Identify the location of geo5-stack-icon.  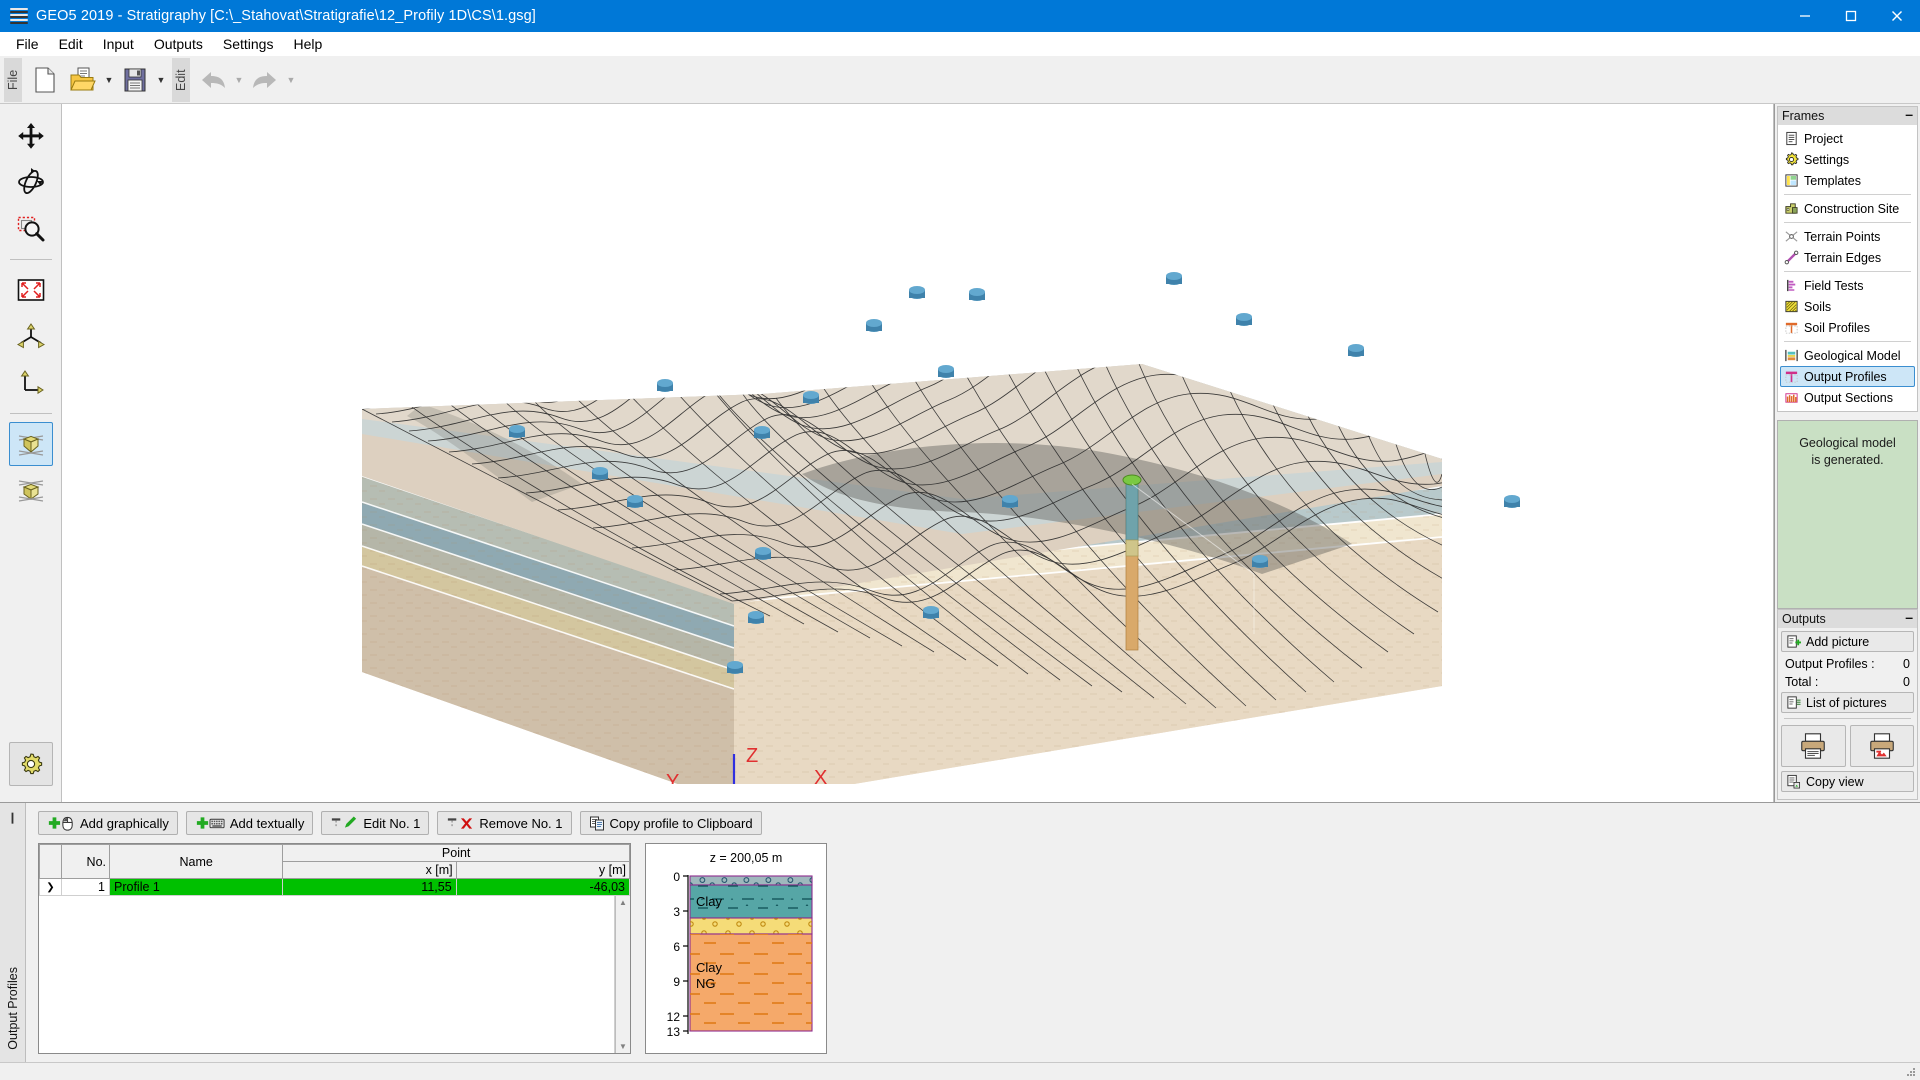
(19, 16).